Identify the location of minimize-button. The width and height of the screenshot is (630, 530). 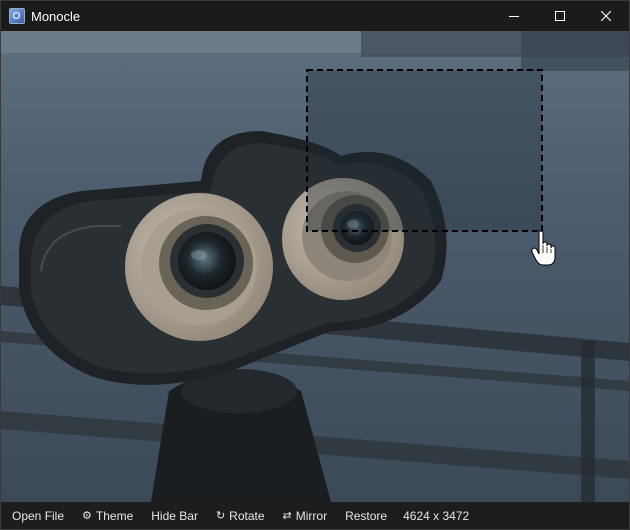
(514, 16).